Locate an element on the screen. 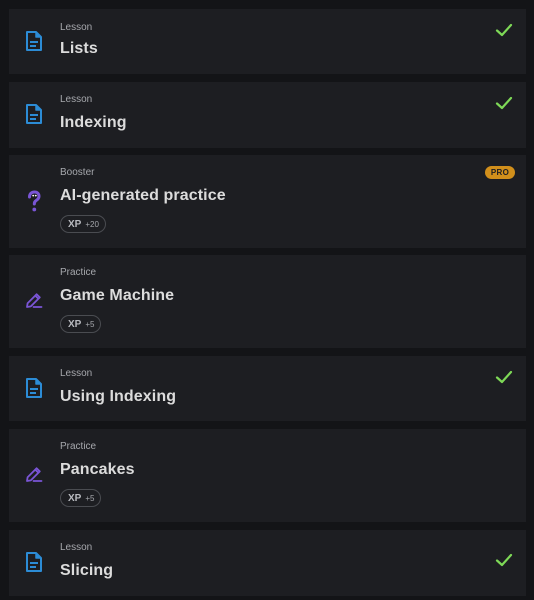 The image size is (534, 600). list-item: Lesson Using Indexing is located at coordinates (267, 388).